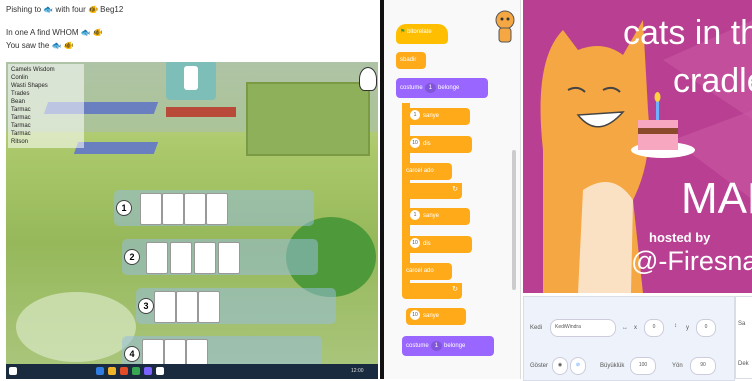 Image resolution: width=752 pixels, height=381 pixels. What do you see at coordinates (680, 237) in the screenshot?
I see `stage-hosted-by: hosted by` at bounding box center [680, 237].